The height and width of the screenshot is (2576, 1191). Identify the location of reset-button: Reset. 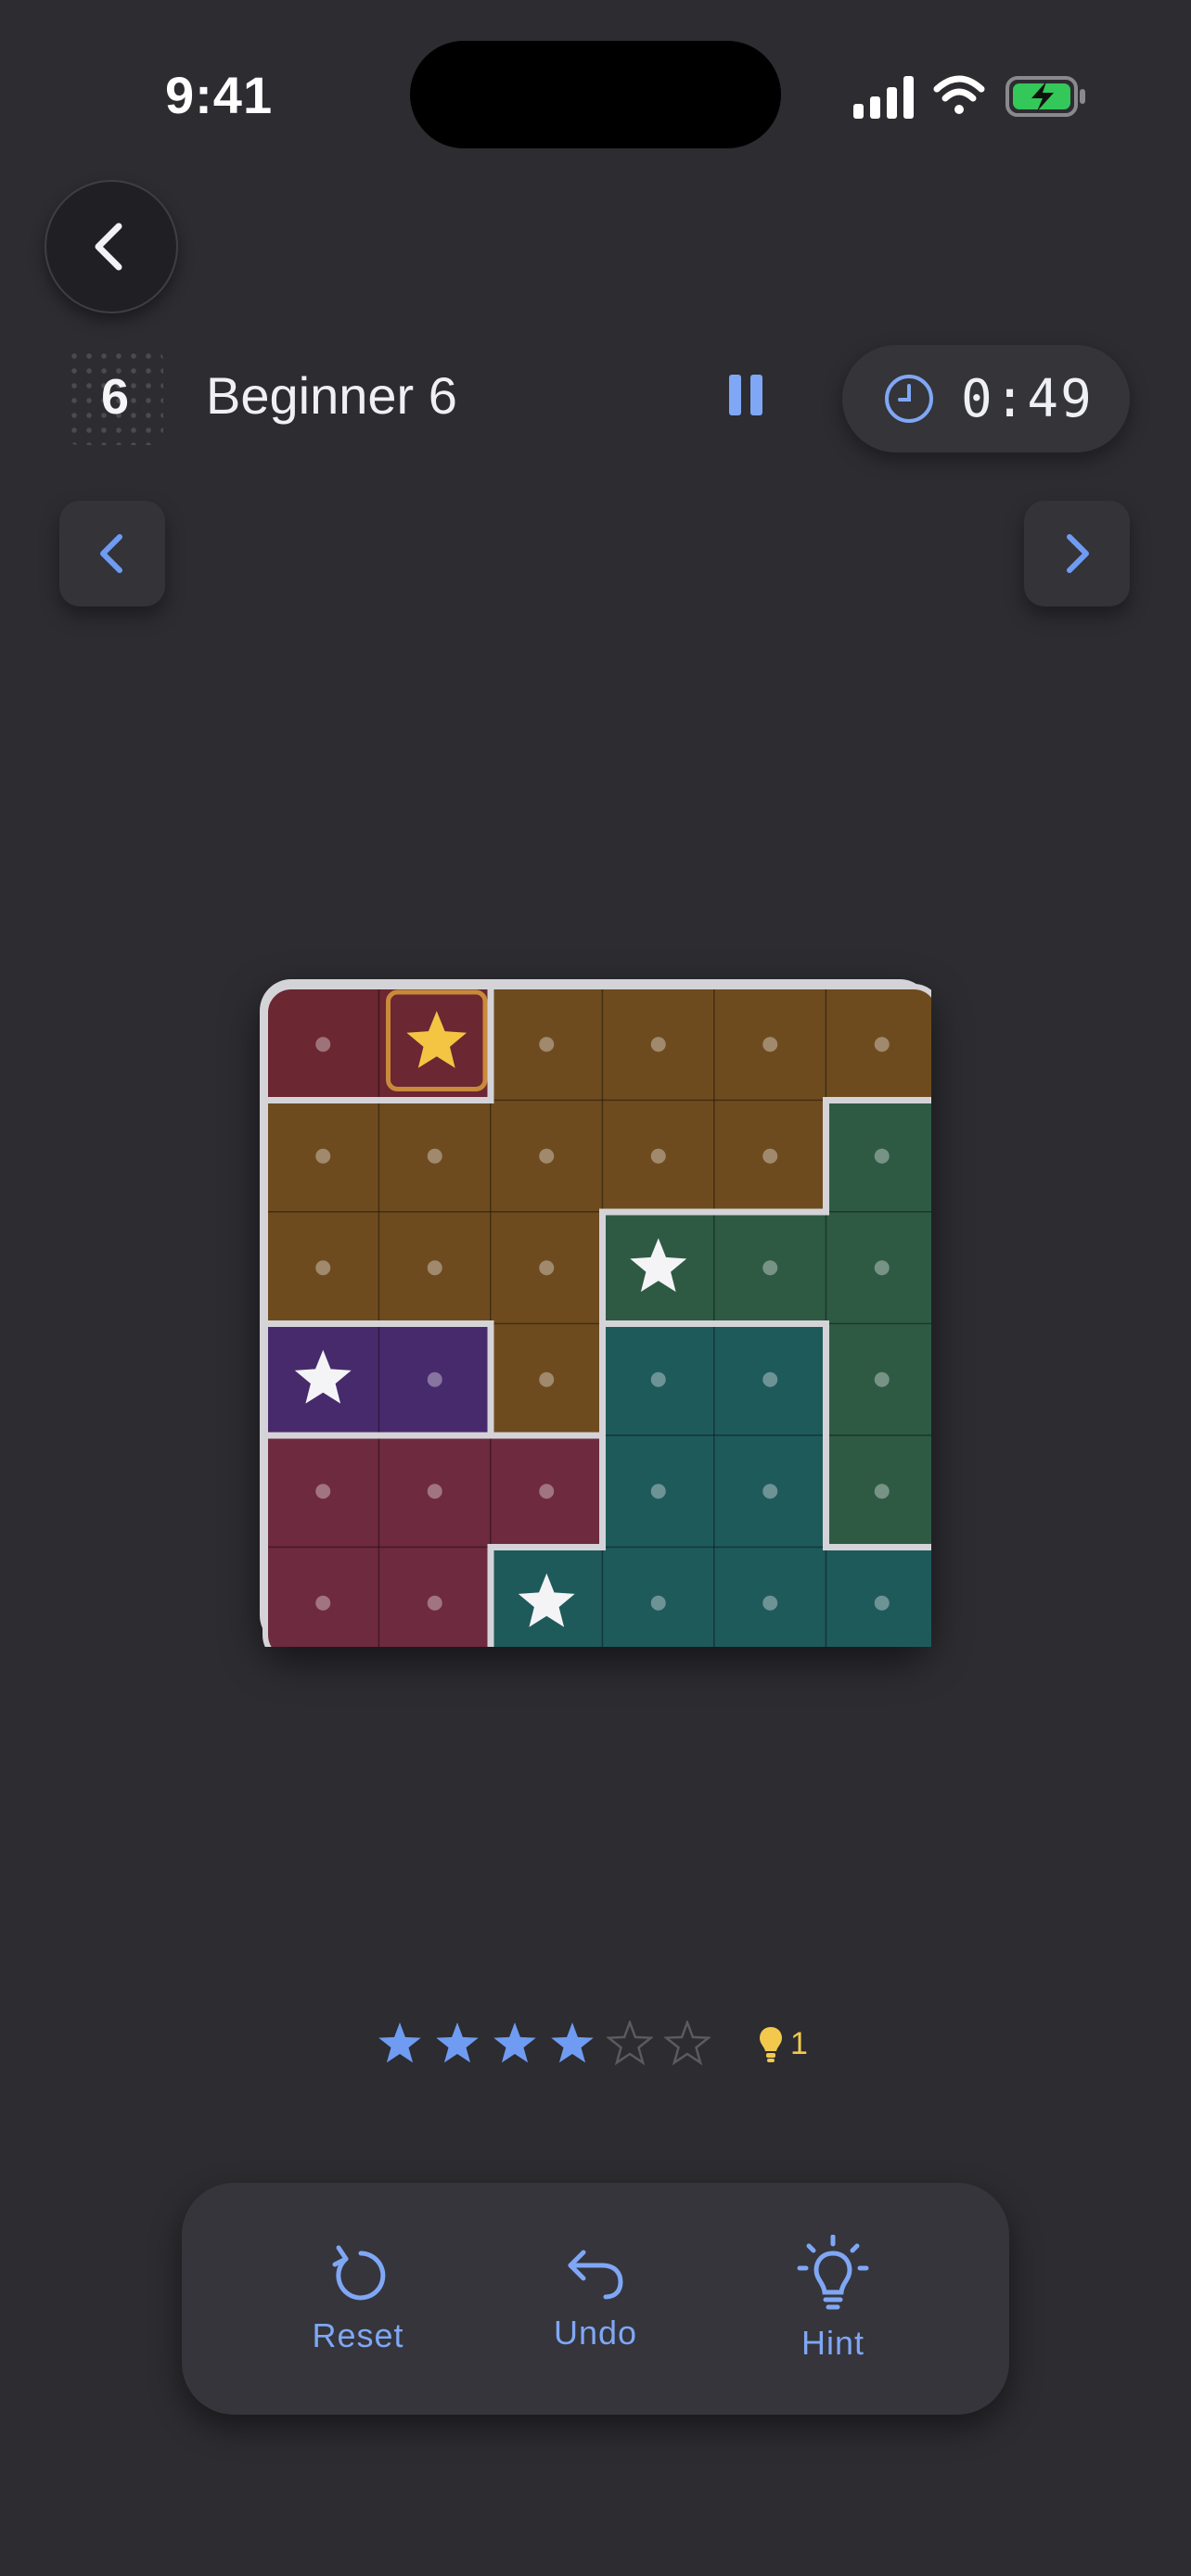
(358, 2299).